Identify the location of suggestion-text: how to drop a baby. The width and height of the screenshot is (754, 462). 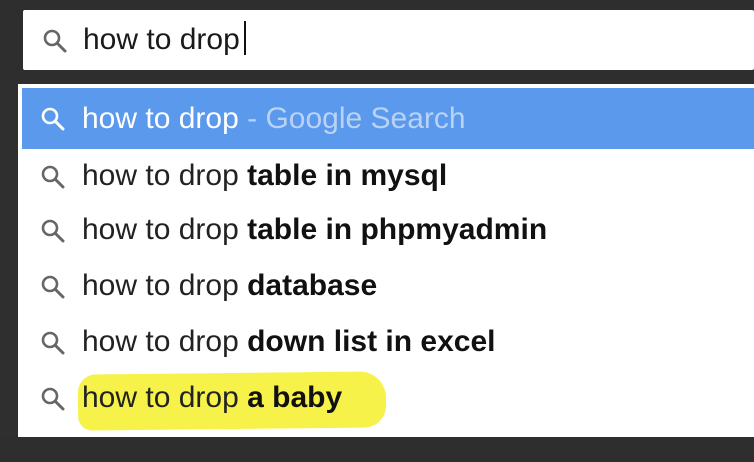
(212, 398).